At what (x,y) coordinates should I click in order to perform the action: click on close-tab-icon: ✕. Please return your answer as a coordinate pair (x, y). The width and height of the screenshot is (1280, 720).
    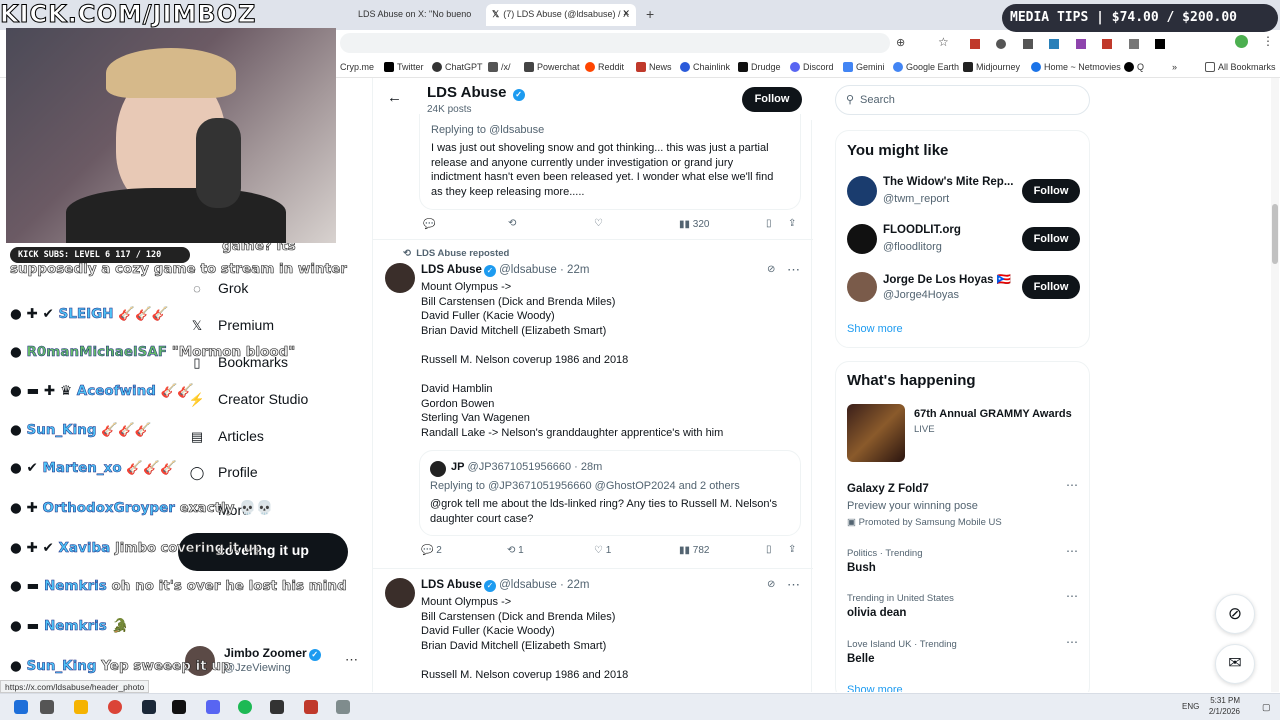
    Looking at the image, I should click on (626, 13).